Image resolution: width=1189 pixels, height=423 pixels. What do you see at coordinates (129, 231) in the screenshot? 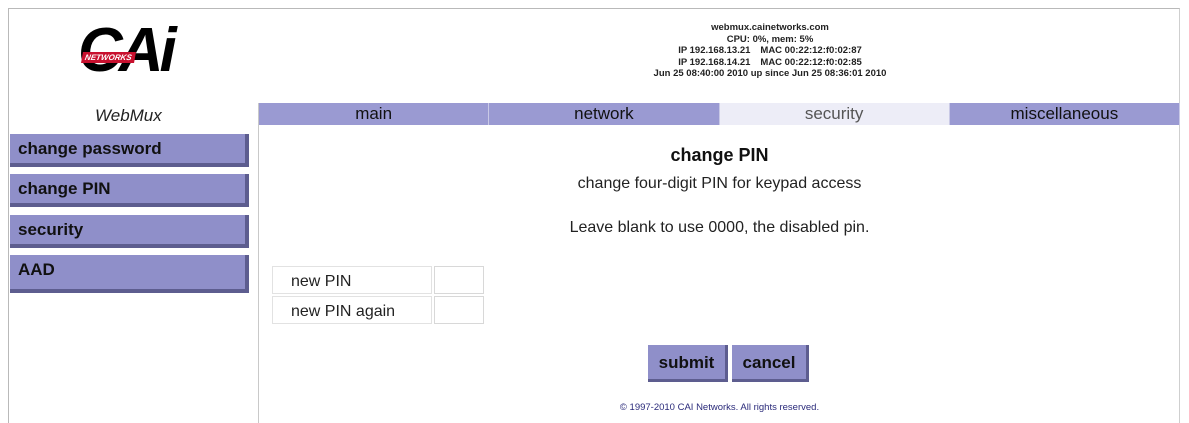
I see `sidebar-item-security: security` at bounding box center [129, 231].